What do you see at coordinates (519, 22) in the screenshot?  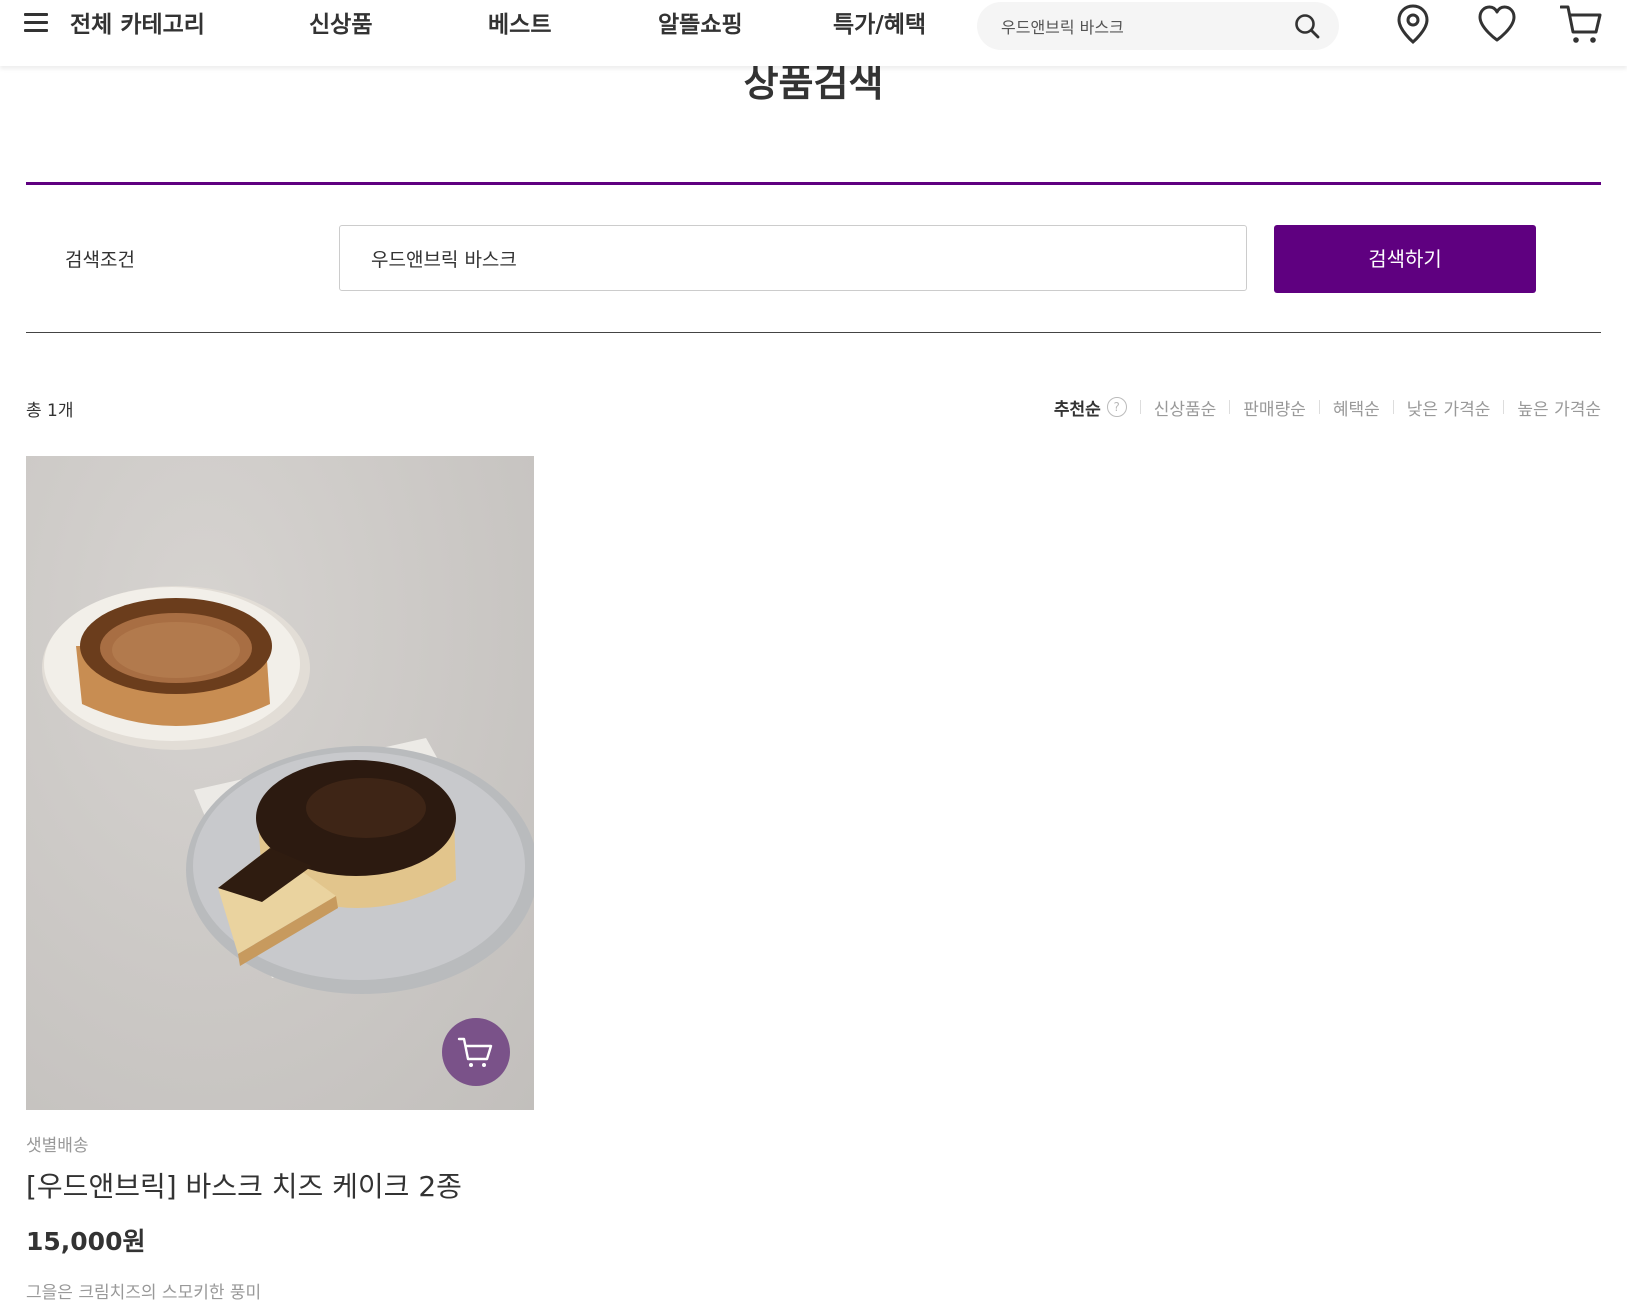 I see `nav-best: 베스트` at bounding box center [519, 22].